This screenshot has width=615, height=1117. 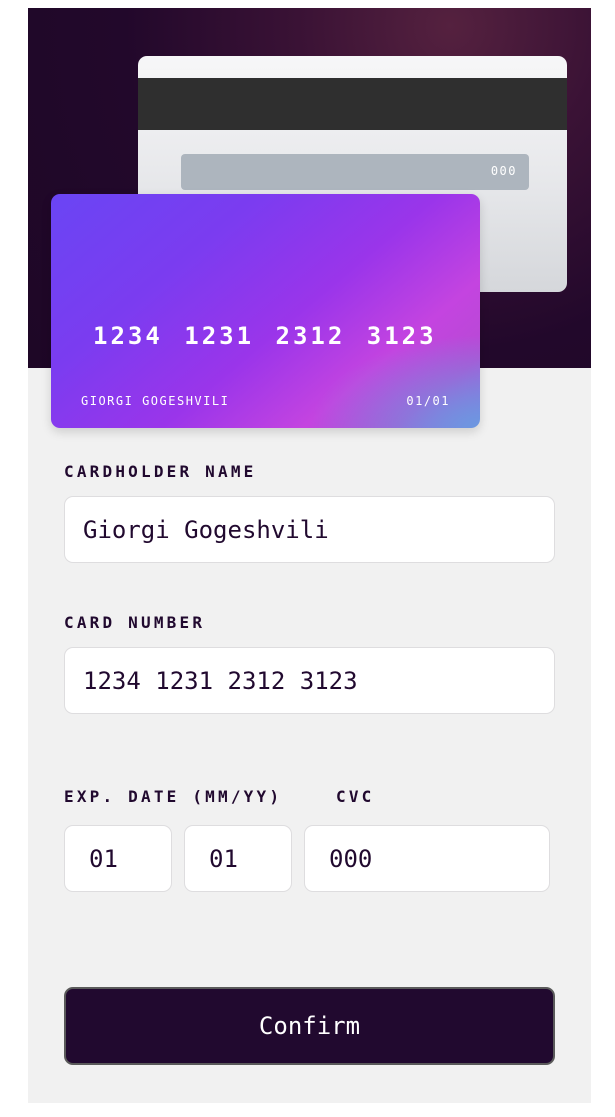 What do you see at coordinates (428, 401) in the screenshot?
I see `card-front-expiry: 01/01` at bounding box center [428, 401].